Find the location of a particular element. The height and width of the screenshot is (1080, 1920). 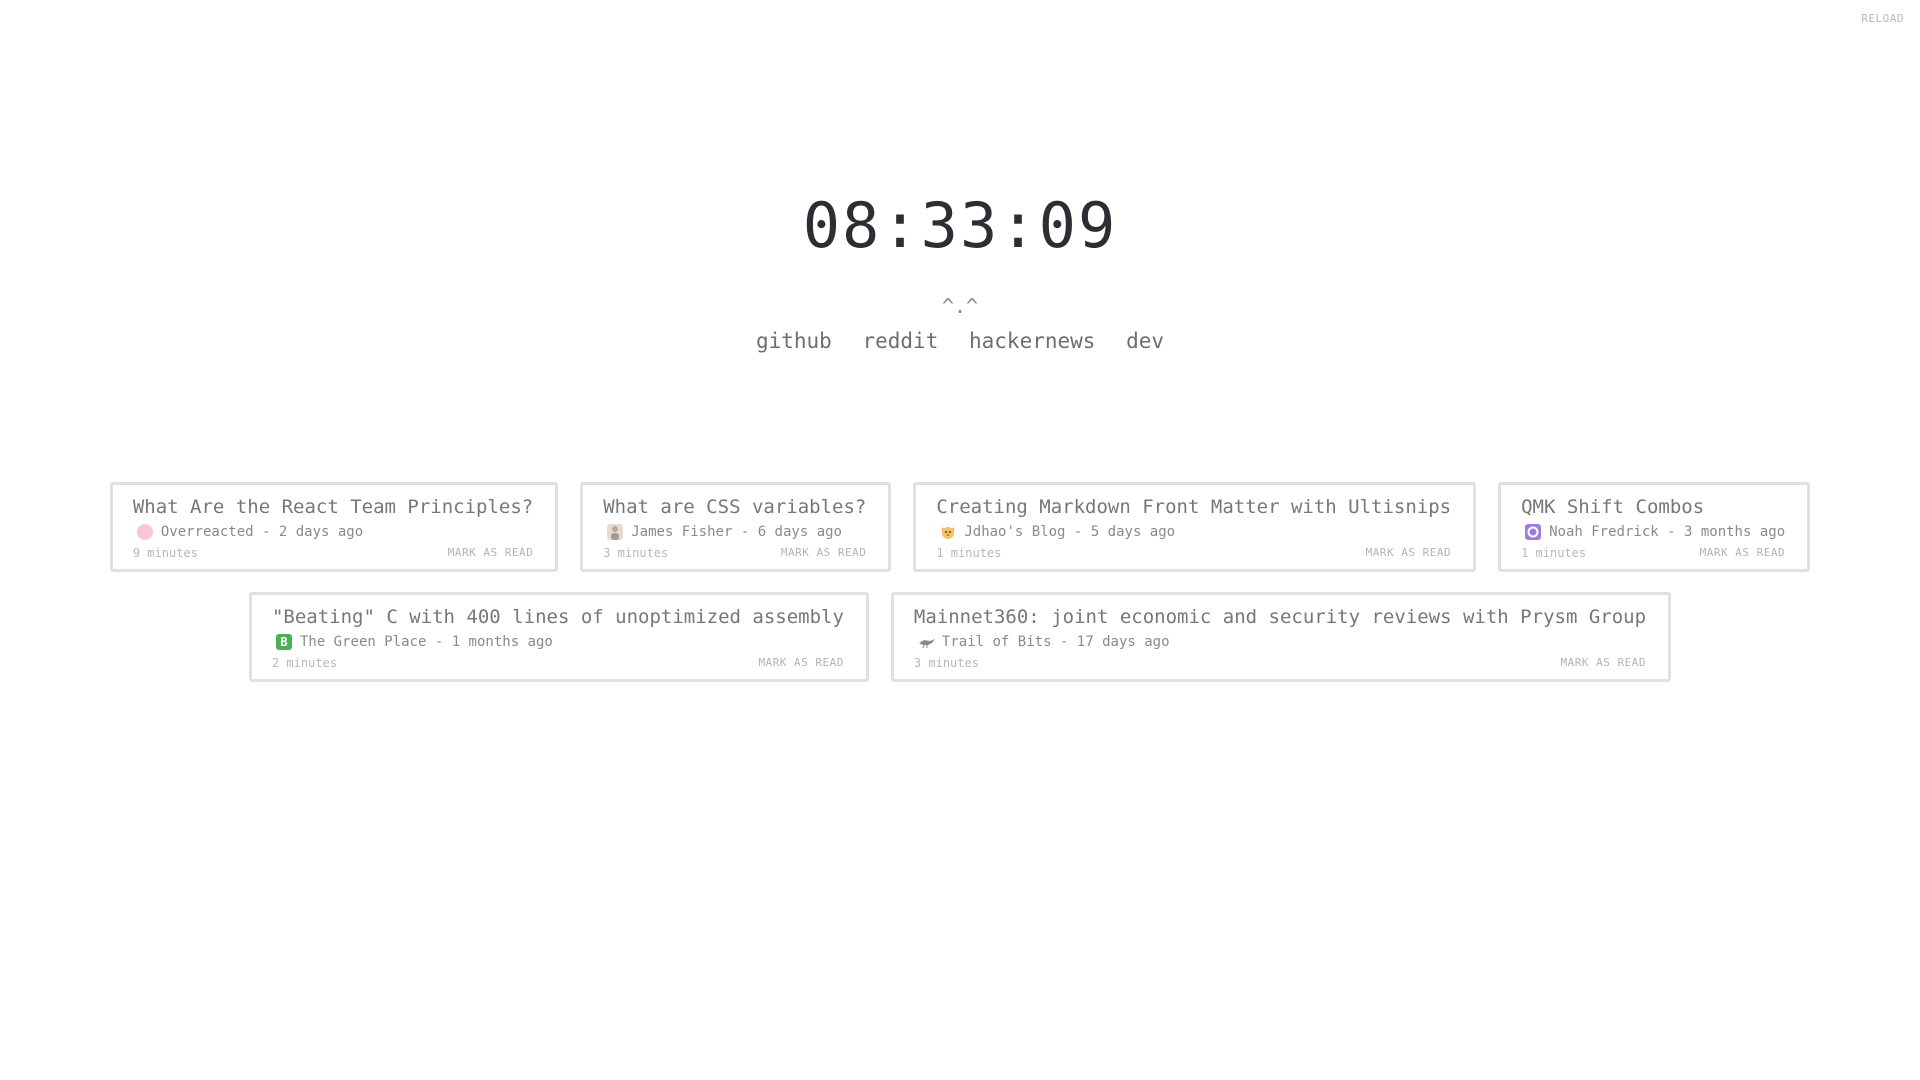

purple-ring-icon is located at coordinates (1533, 532).